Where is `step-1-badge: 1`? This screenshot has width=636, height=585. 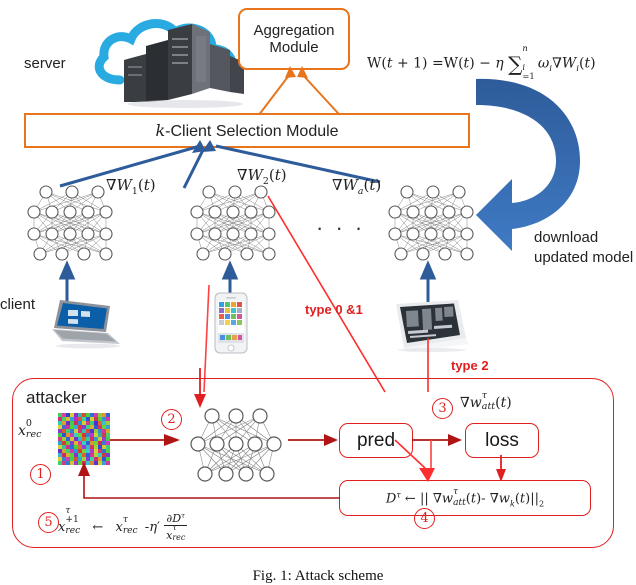 step-1-badge: 1 is located at coordinates (40, 474).